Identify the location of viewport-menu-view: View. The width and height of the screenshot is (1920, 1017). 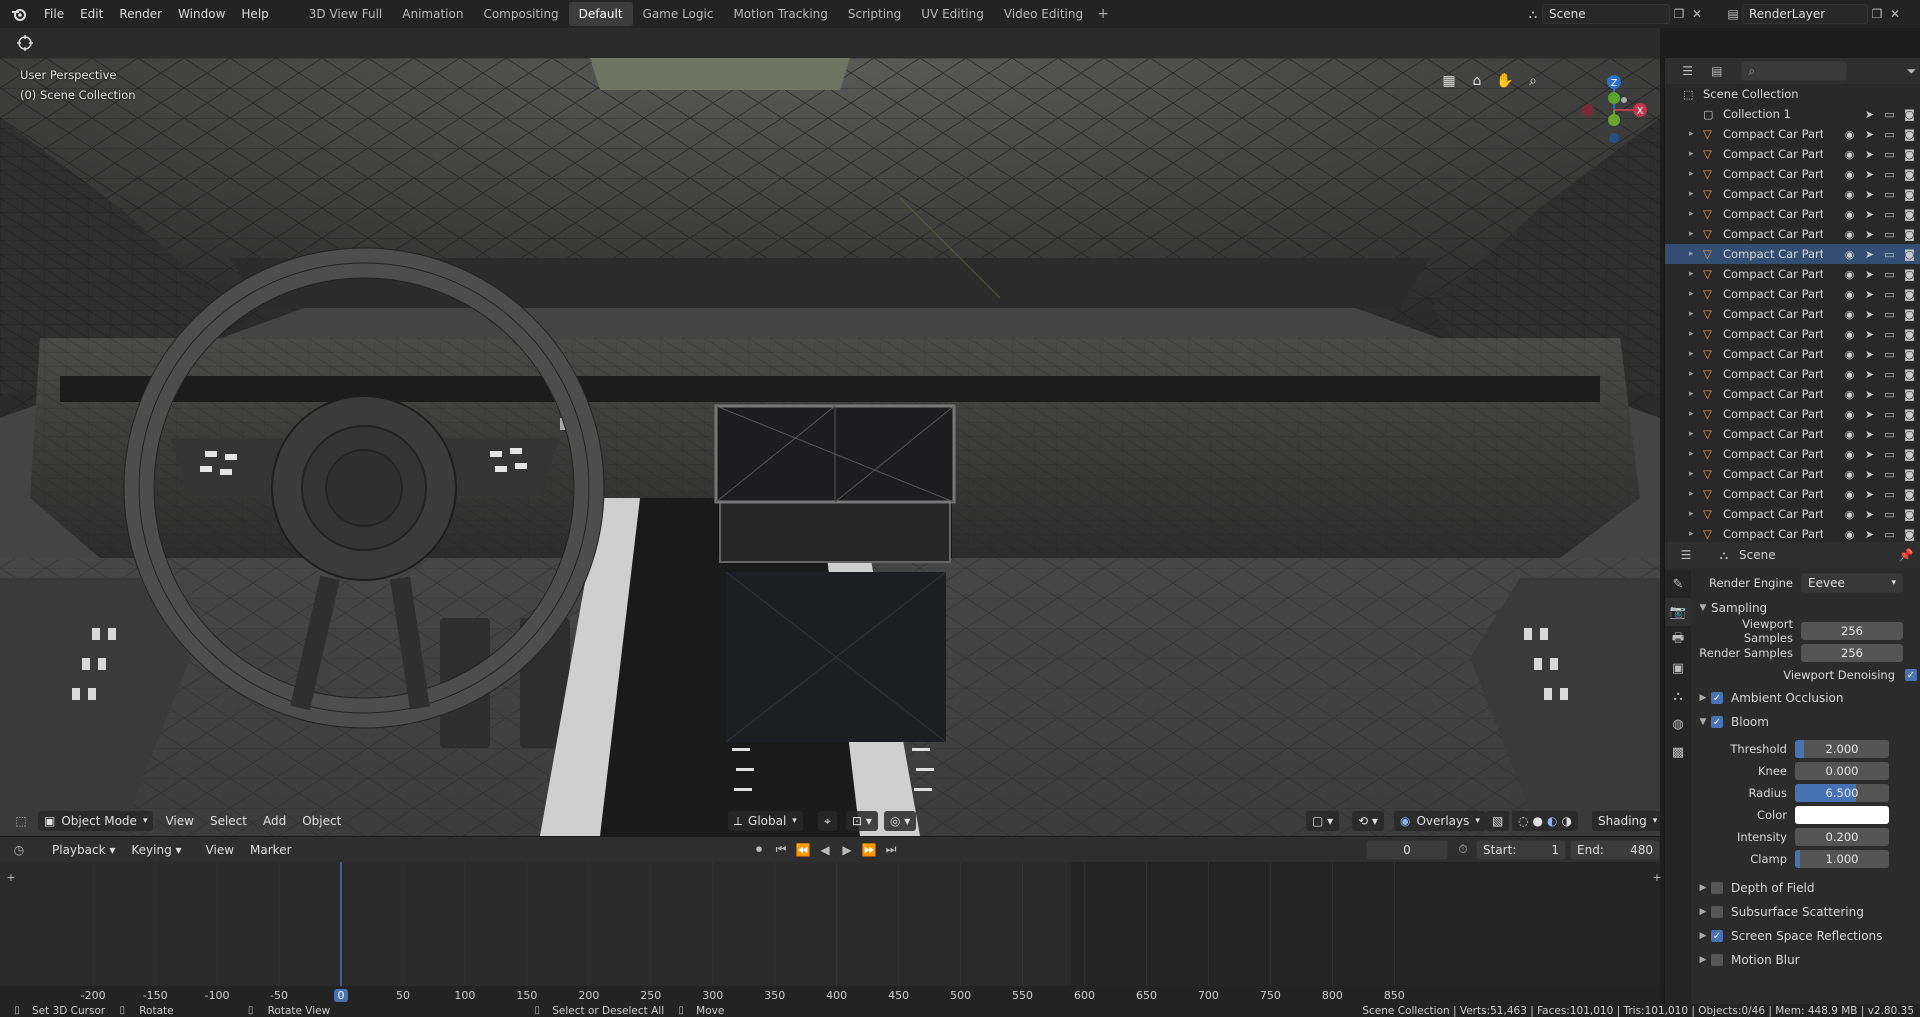
(179, 821).